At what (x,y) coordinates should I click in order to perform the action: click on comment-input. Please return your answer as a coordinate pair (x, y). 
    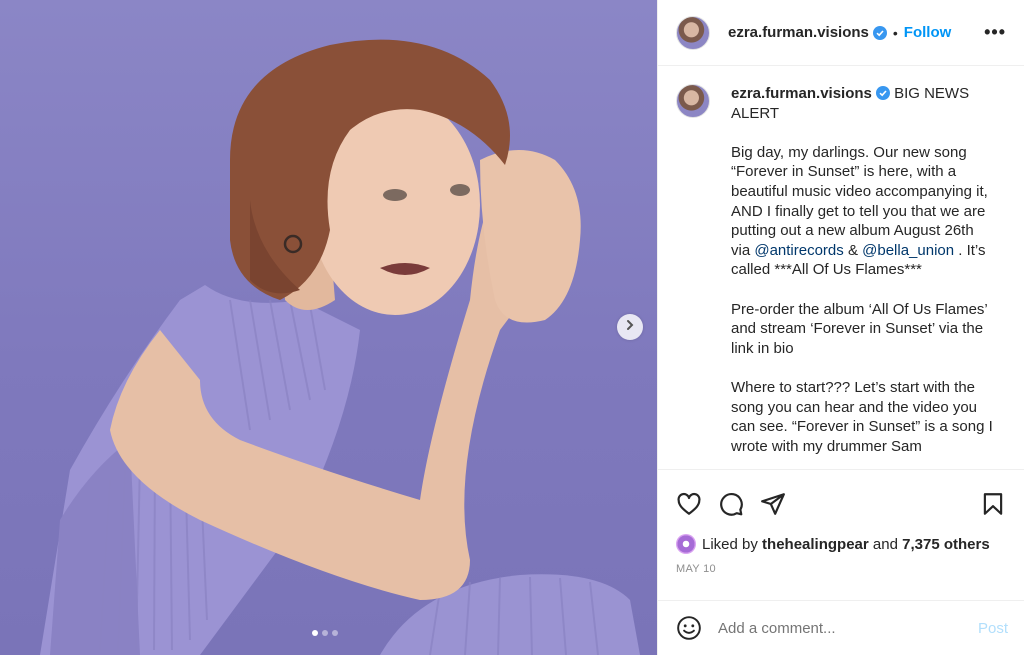
    Looking at the image, I should click on (833, 628).